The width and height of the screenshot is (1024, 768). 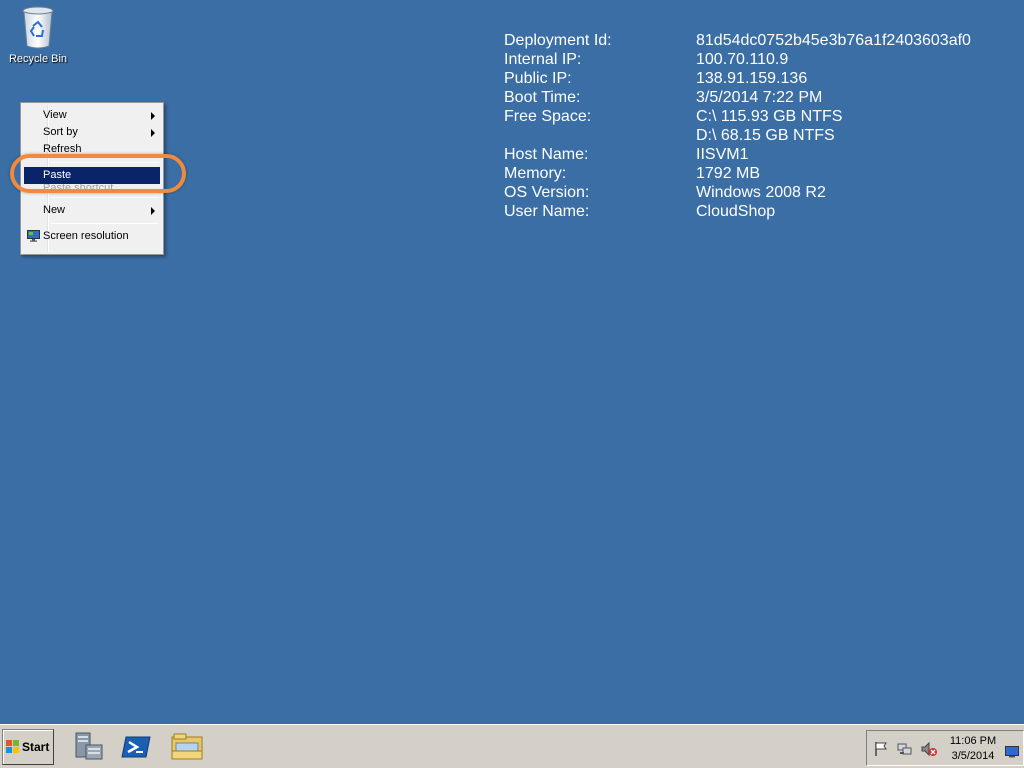 I want to click on info-row: Internal IP: 100.70.110.9, so click(x=737, y=59).